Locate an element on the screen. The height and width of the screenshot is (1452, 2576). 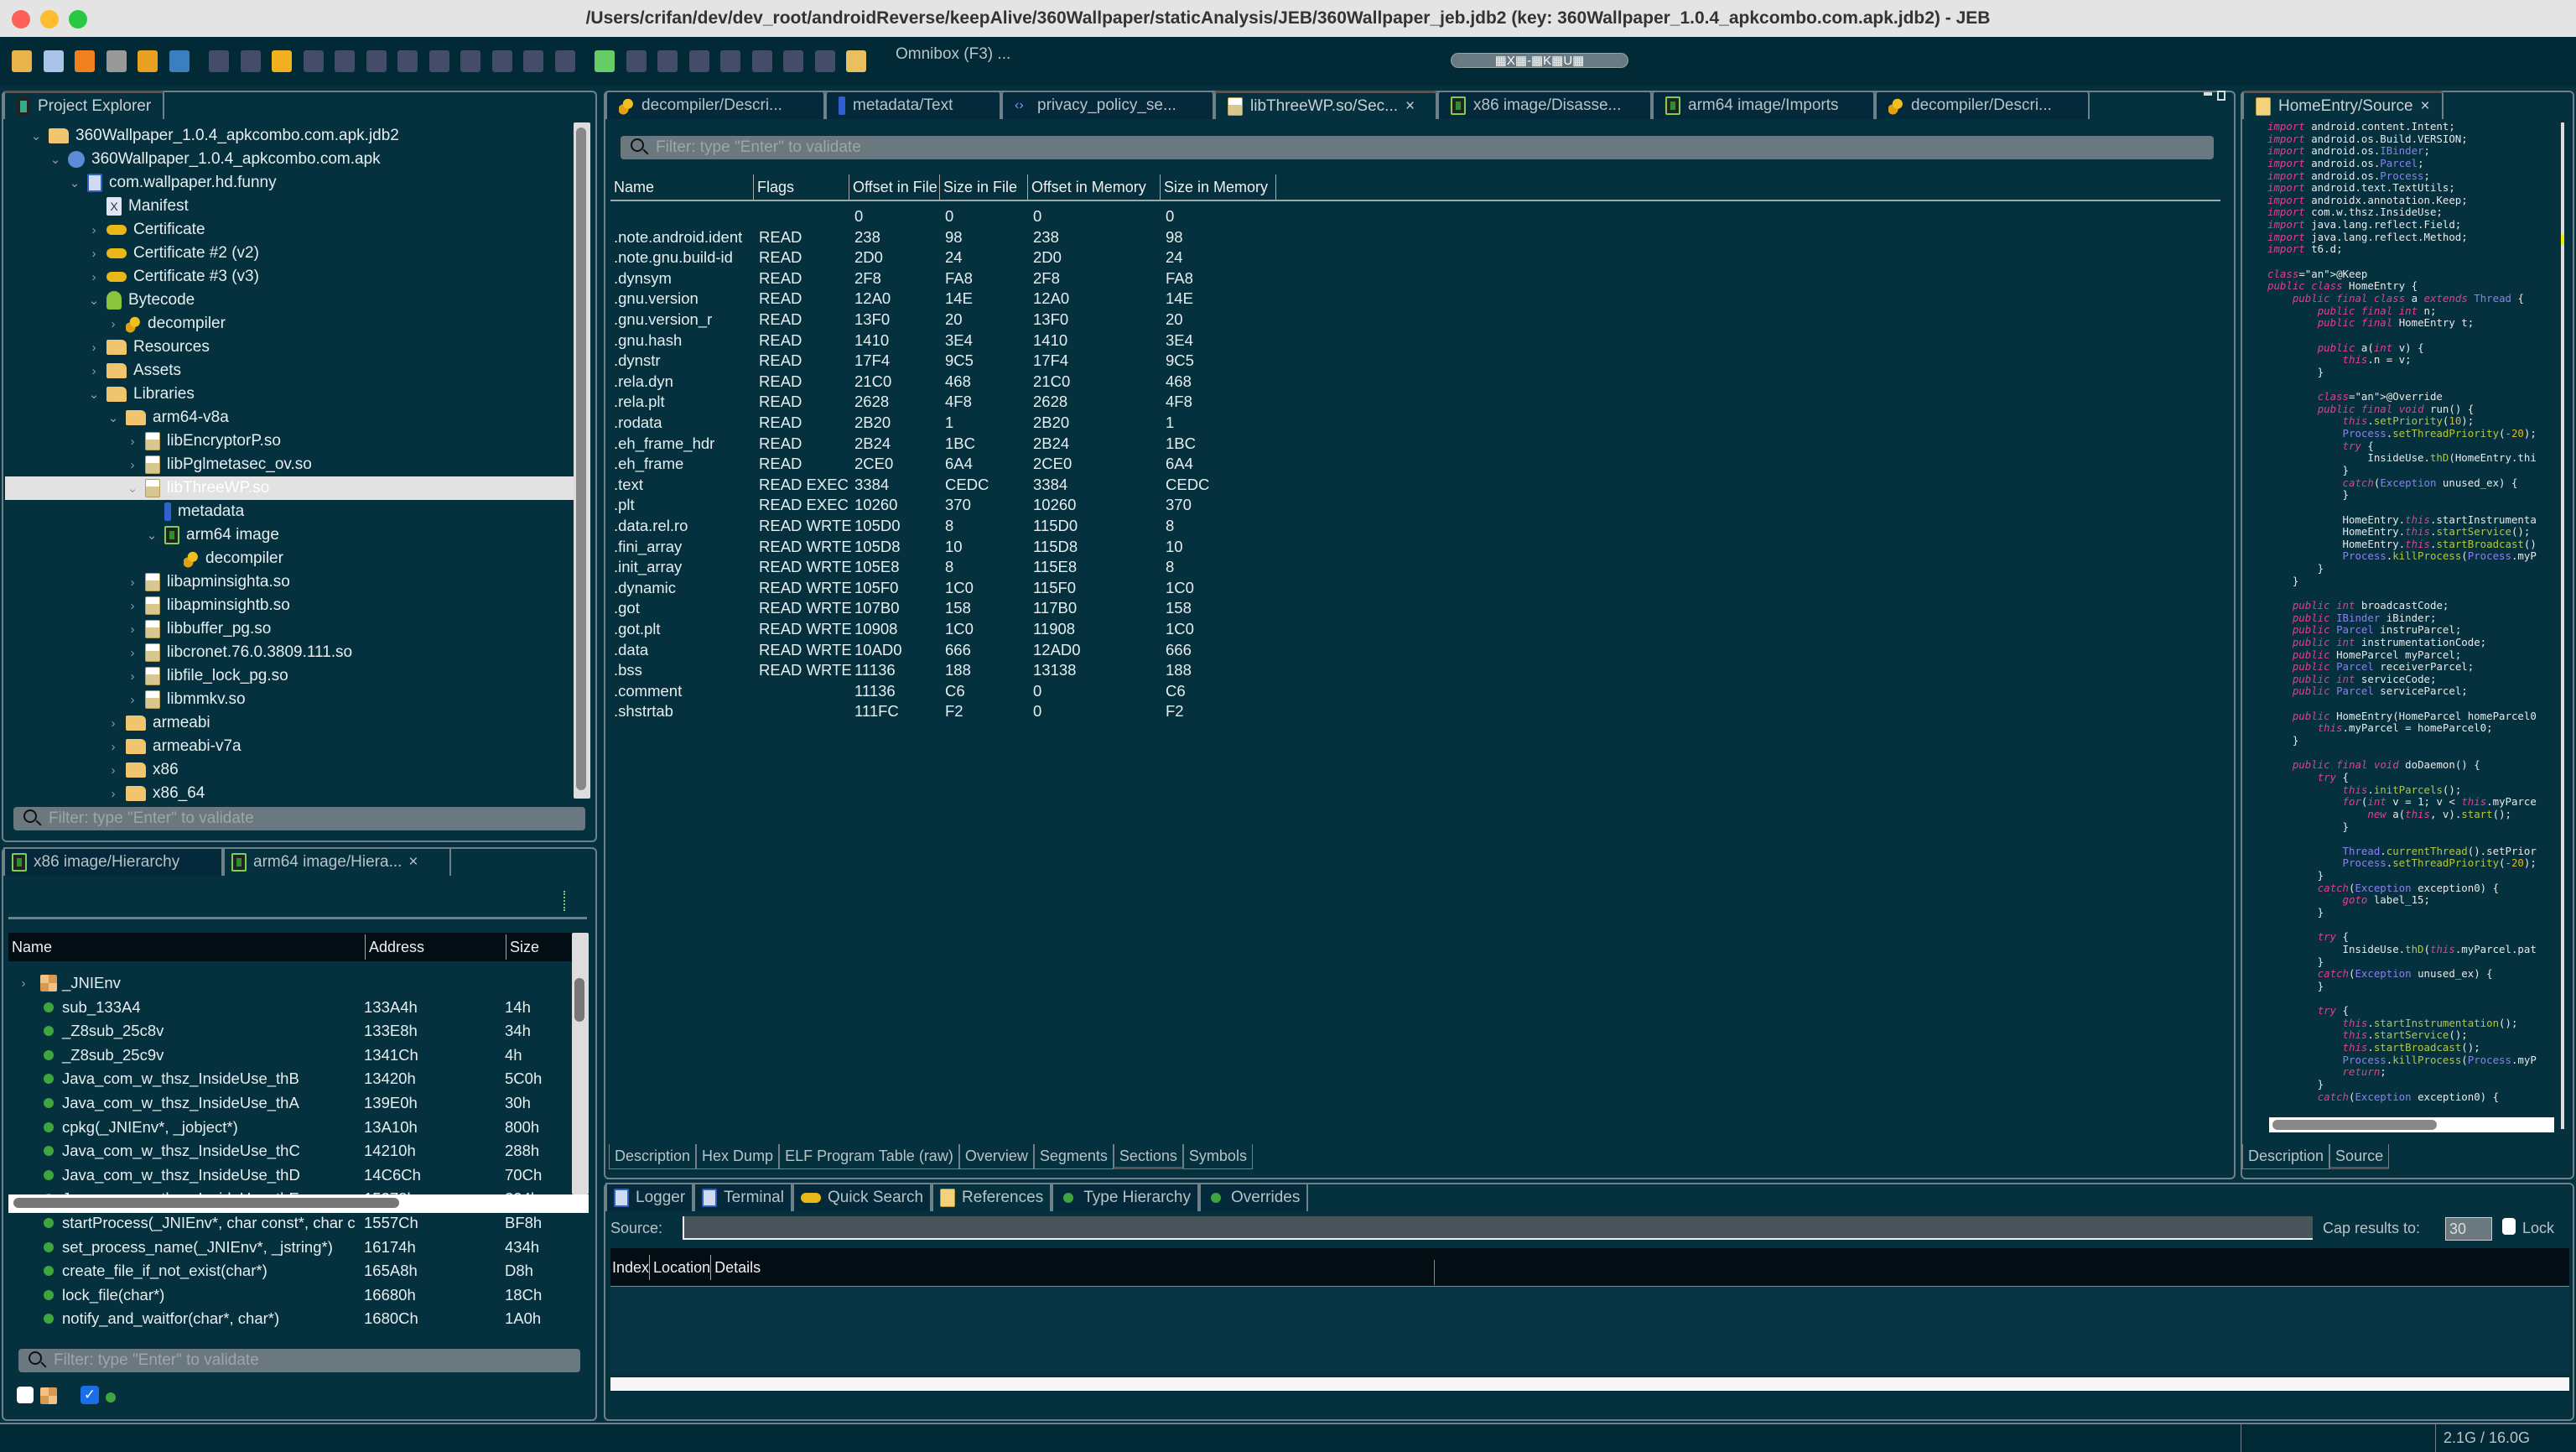
open-folder-icon is located at coordinates (22, 61).